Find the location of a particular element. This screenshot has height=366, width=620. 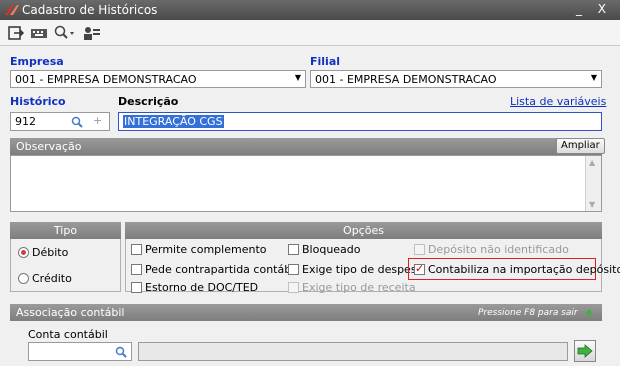

contabiliza-importacao-checkbox: Contabiliza na importação depósito is located at coordinates (517, 269).